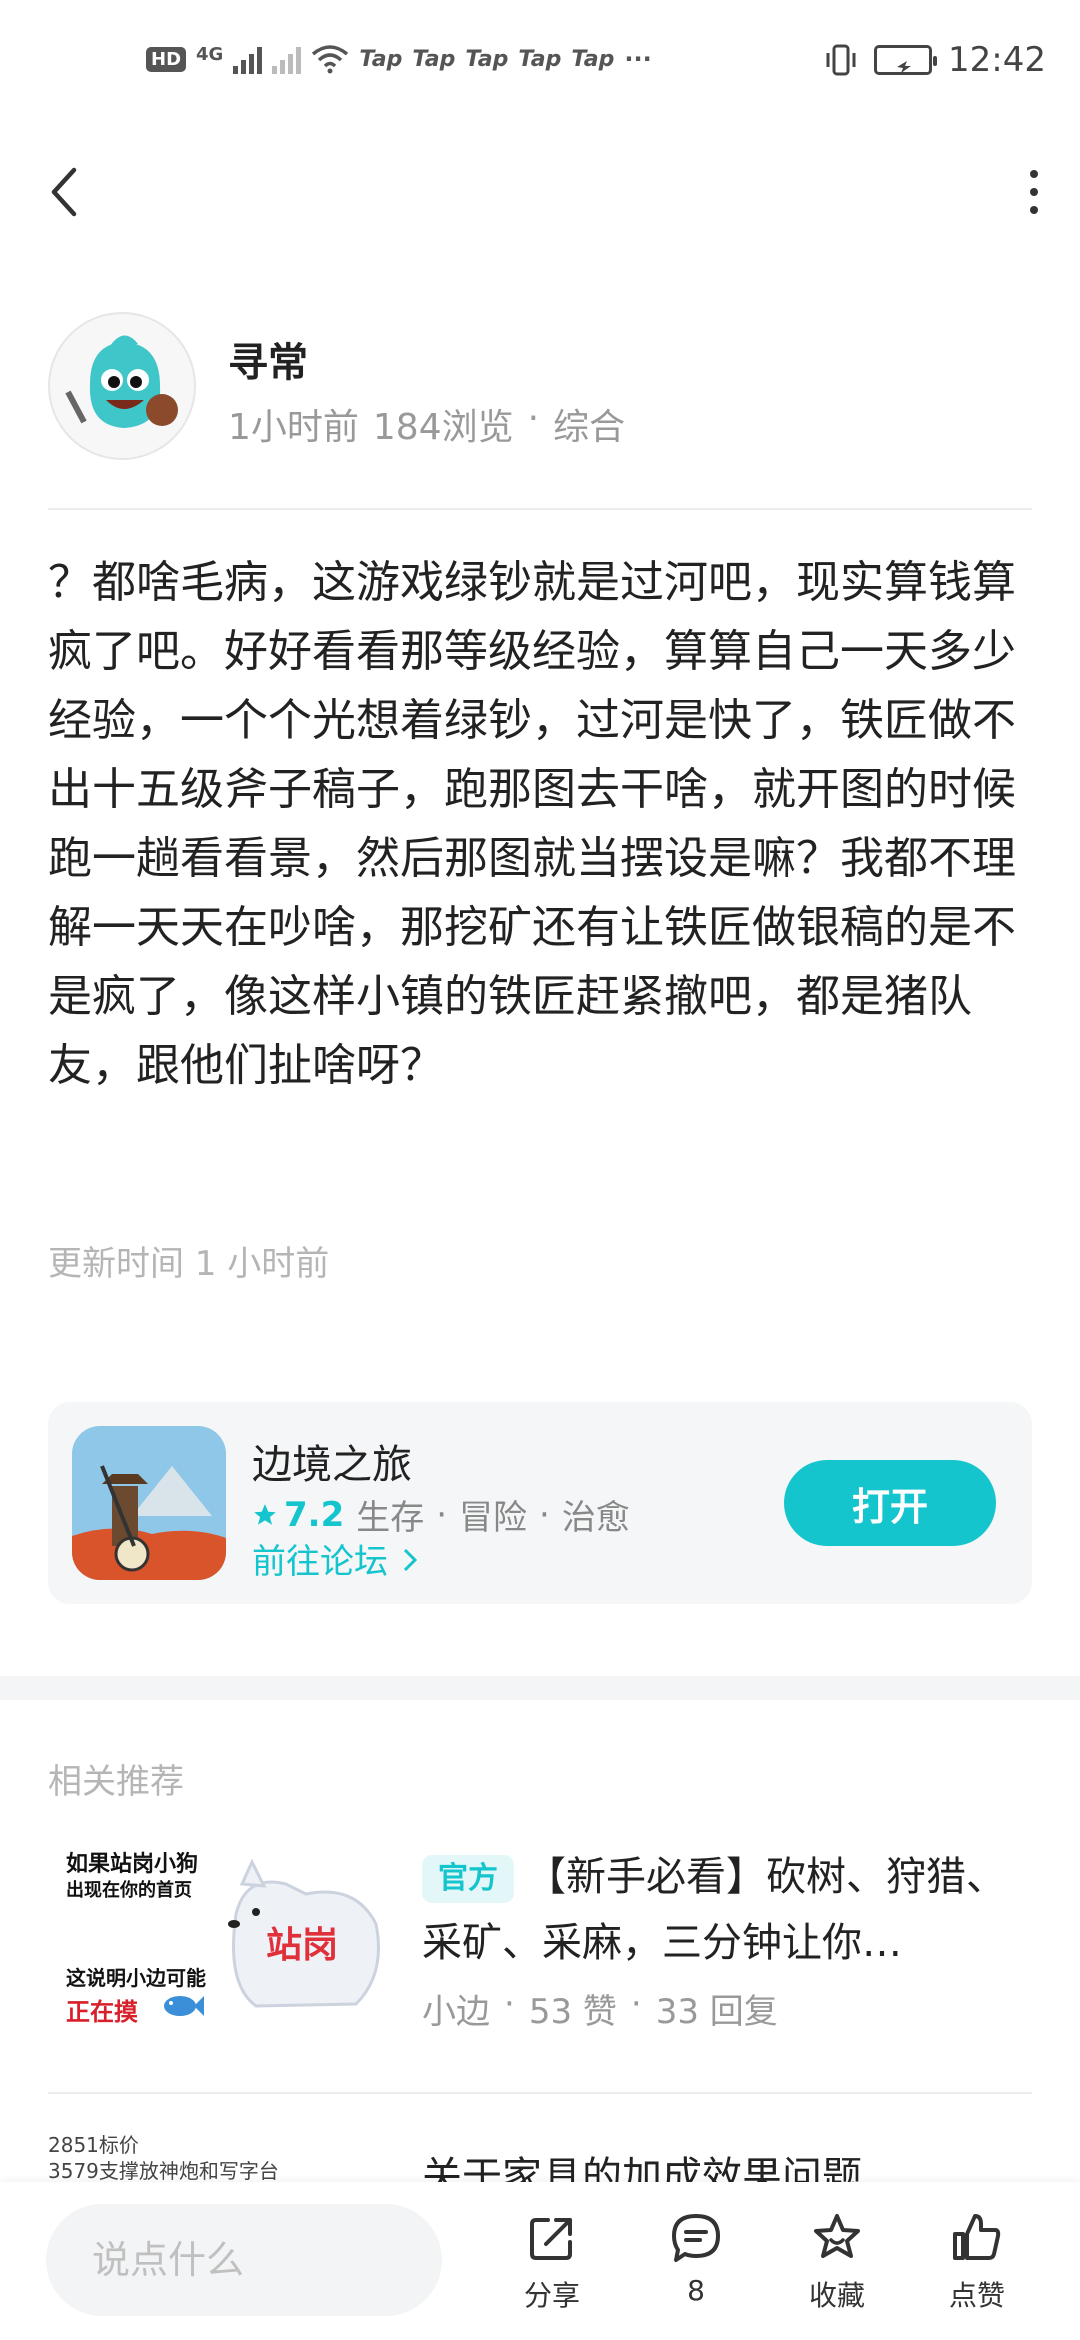 The height and width of the screenshot is (2340, 1080). I want to click on forum-link: 前往论坛, so click(336, 1558).